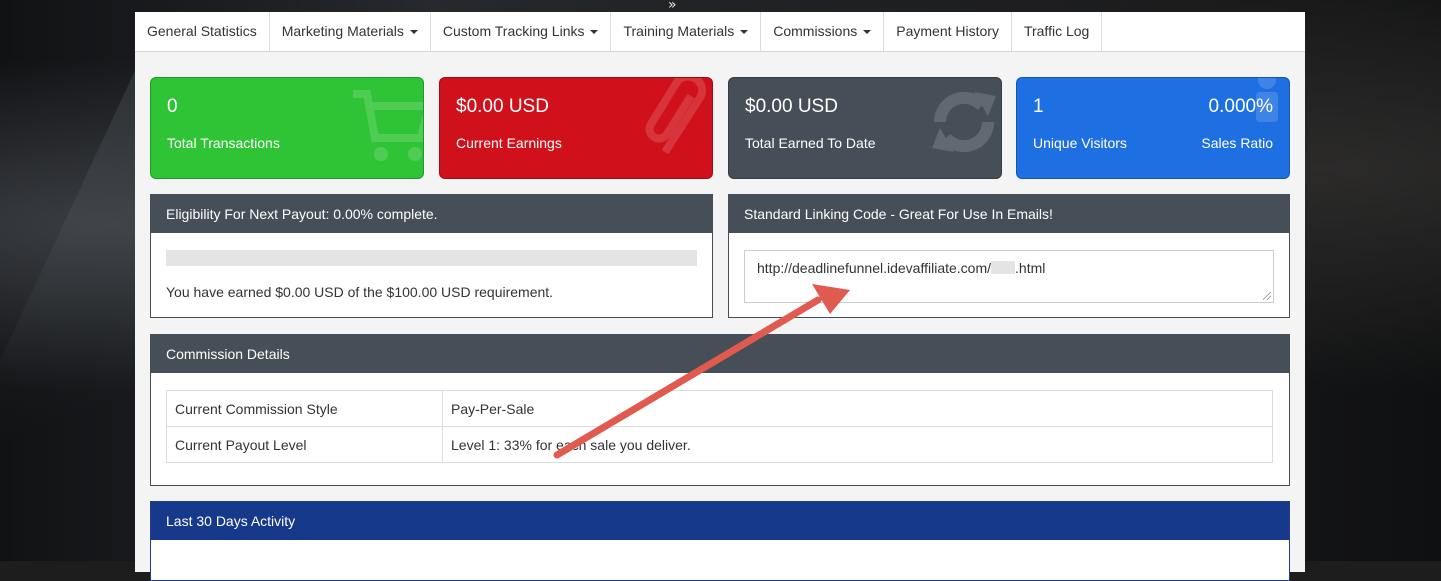 This screenshot has height=581, width=1441. Describe the element at coordinates (815, 31) in the screenshot. I see `nav-label: Commissions` at that location.